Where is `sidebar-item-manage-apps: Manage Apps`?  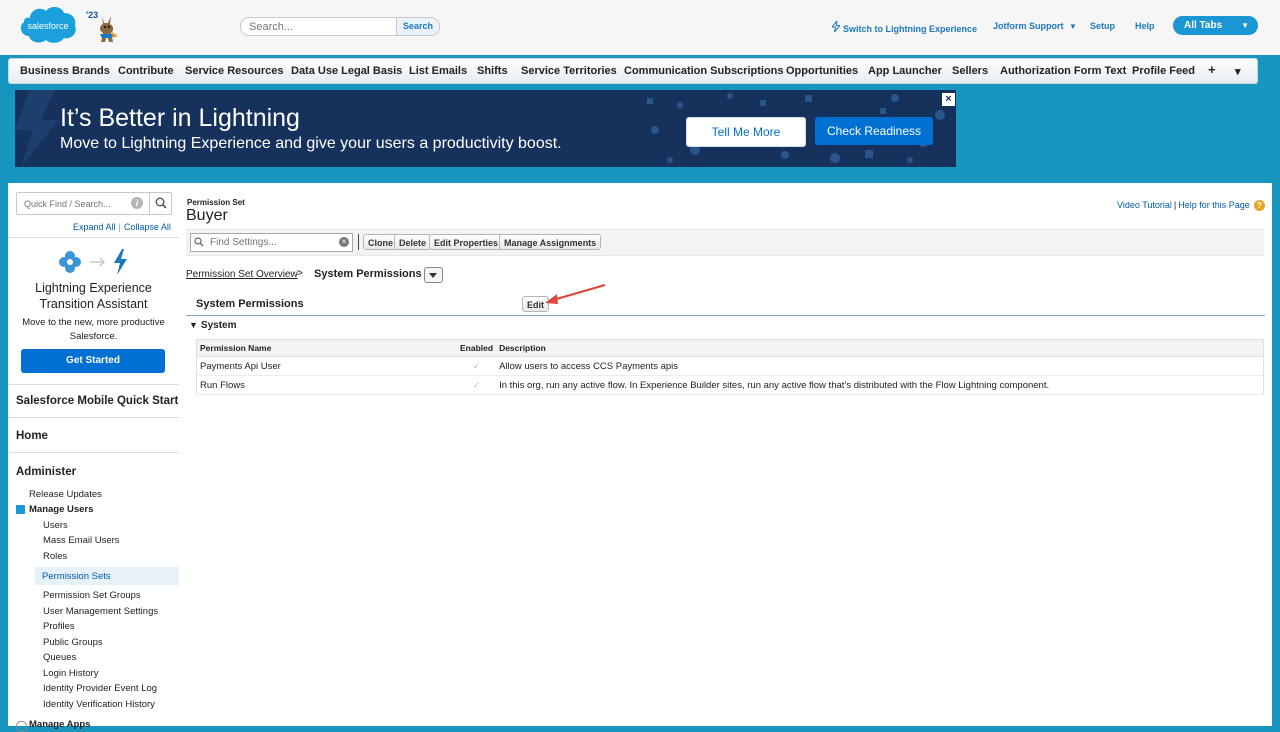
sidebar-item-manage-apps: Manage Apps is located at coordinates (59, 724).